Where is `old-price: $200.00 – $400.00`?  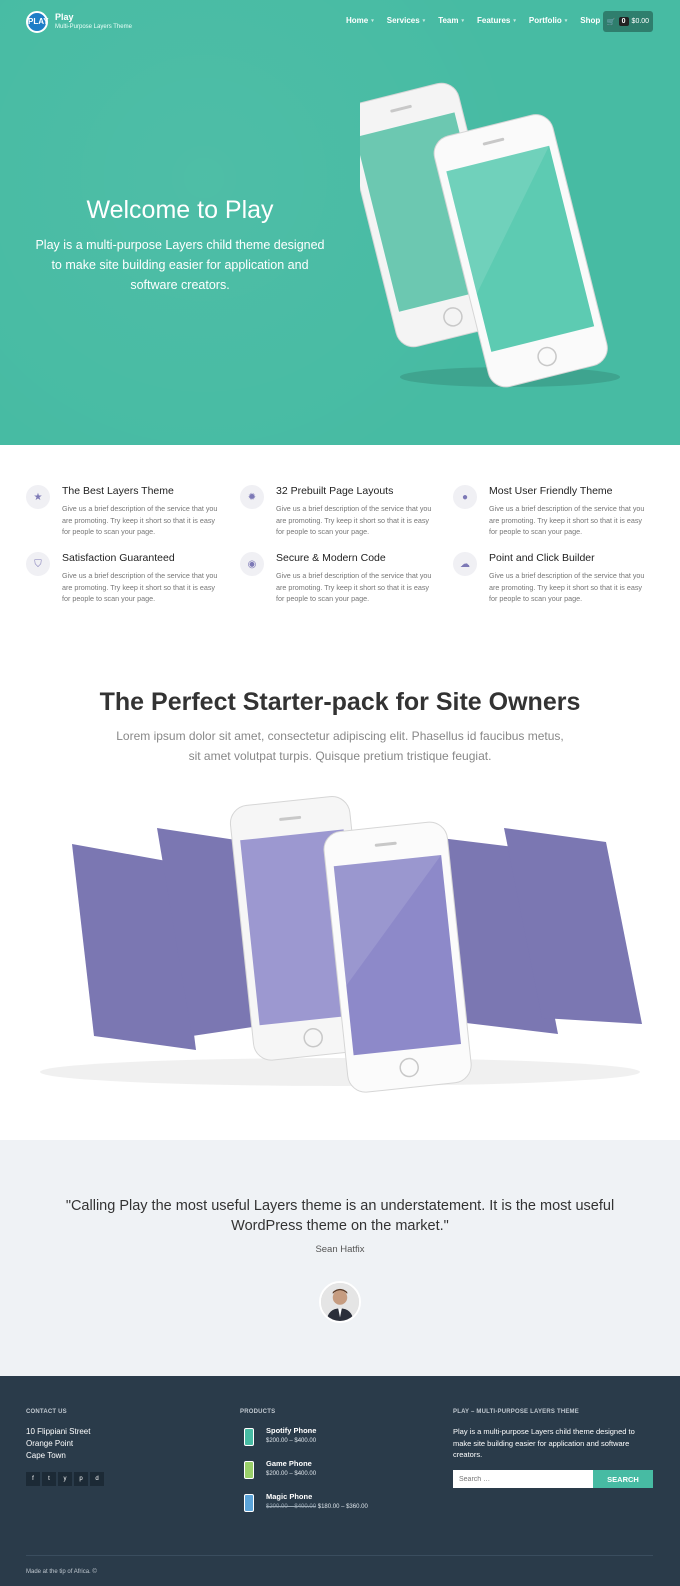 old-price: $200.00 – $400.00 is located at coordinates (291, 1507).